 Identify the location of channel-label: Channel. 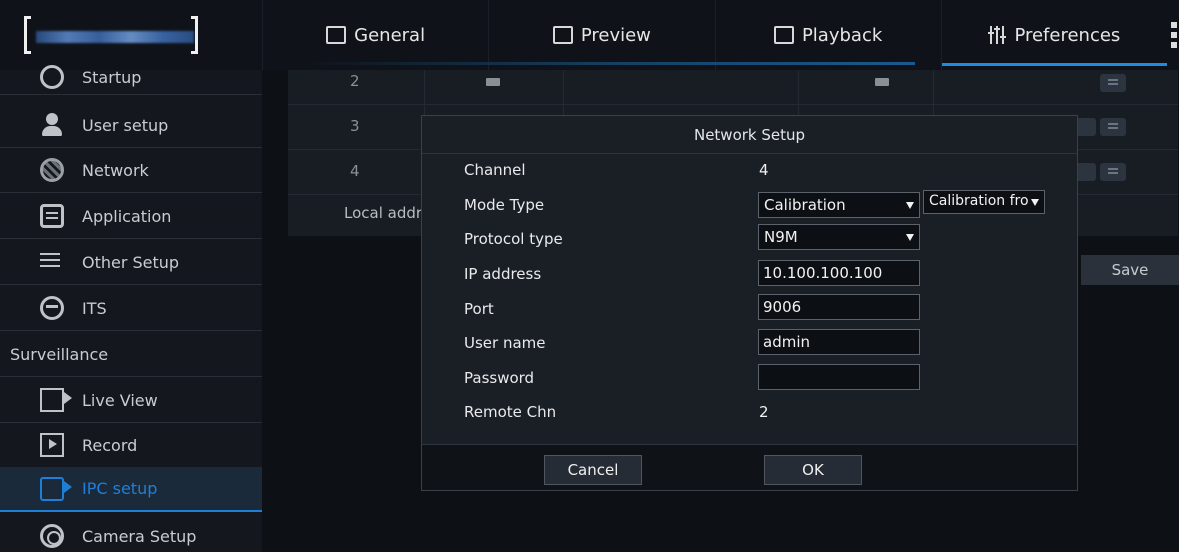
(495, 170).